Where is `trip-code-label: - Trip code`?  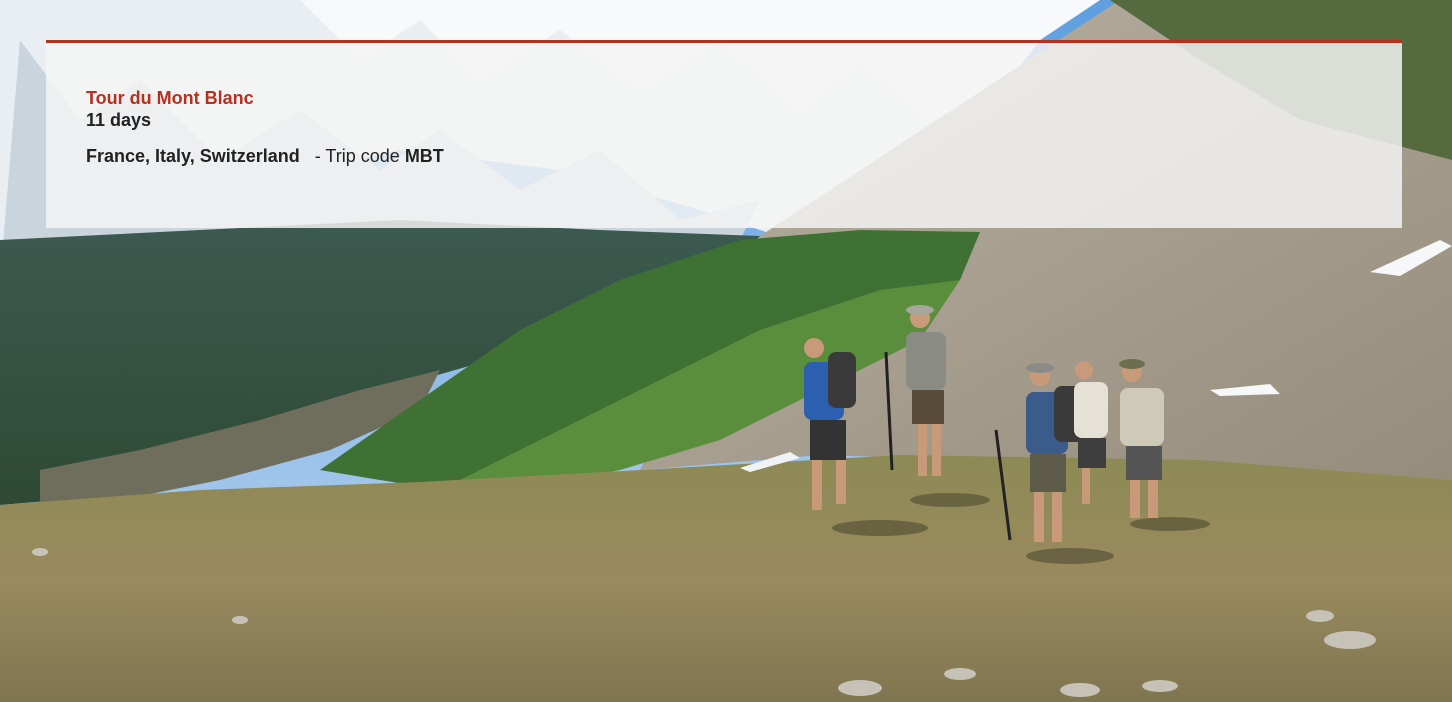
trip-code-label: - Trip code is located at coordinates (357, 156).